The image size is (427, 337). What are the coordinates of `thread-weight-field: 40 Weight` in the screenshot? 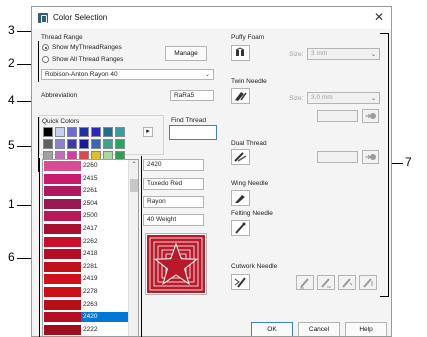 It's located at (173, 220).